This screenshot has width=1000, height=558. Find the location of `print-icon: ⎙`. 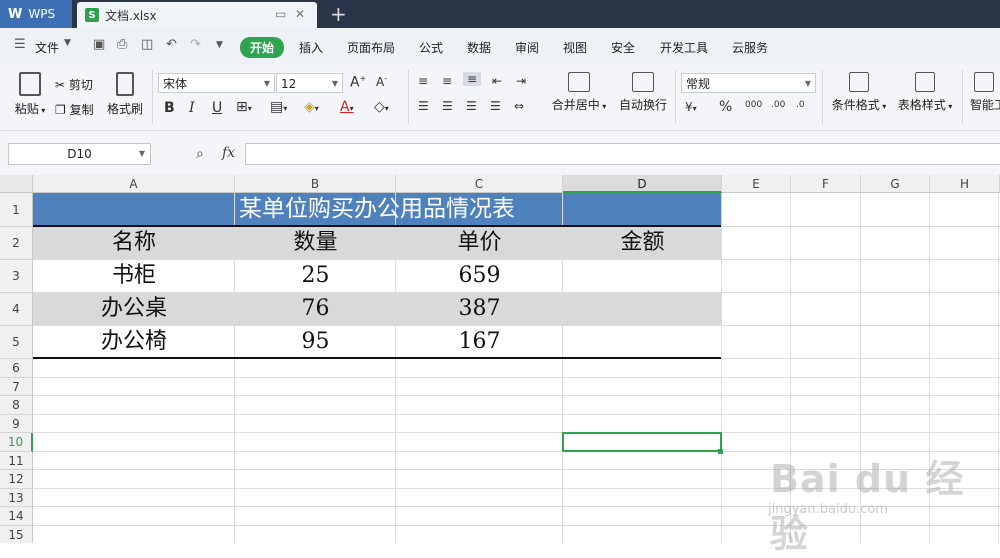

print-icon: ⎙ is located at coordinates (122, 44).